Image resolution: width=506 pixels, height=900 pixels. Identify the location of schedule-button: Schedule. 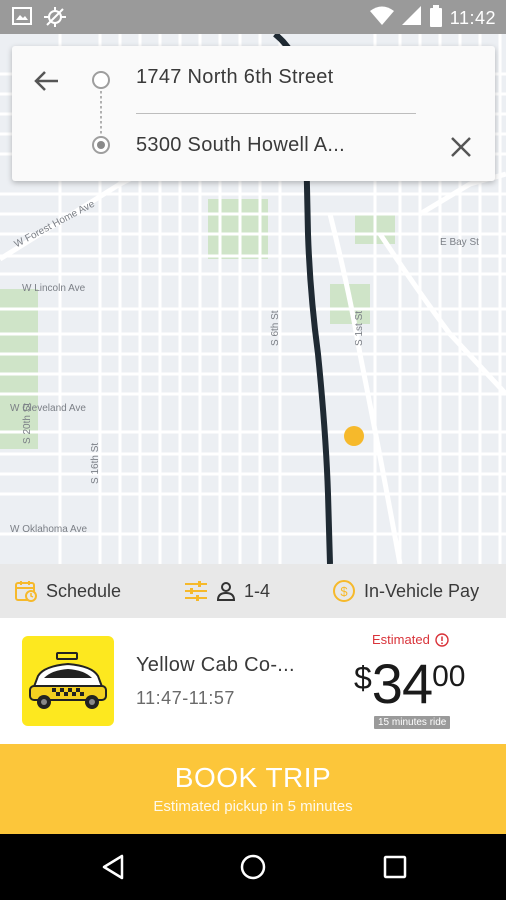
(67, 591).